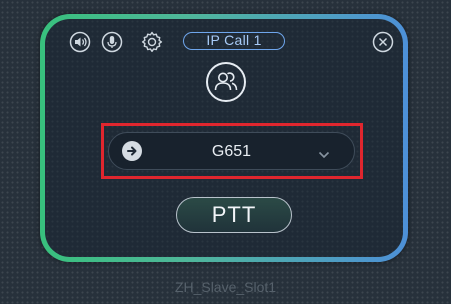 This screenshot has height=304, width=451. Describe the element at coordinates (234, 41) in the screenshot. I see `ip-call-label: IP Call 1` at that location.